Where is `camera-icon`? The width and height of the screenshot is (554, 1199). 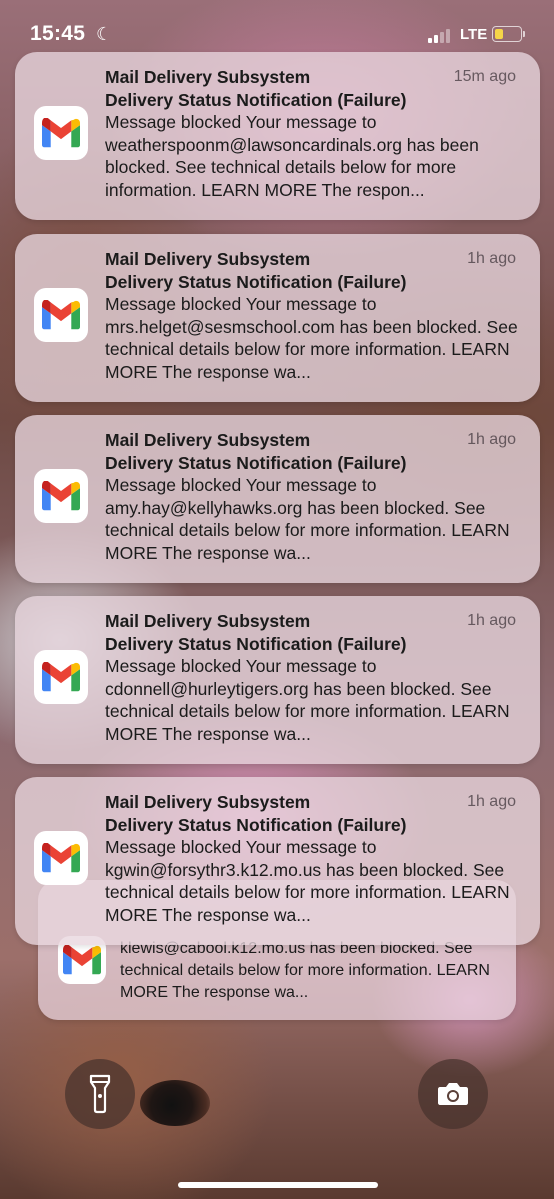 camera-icon is located at coordinates (453, 1094).